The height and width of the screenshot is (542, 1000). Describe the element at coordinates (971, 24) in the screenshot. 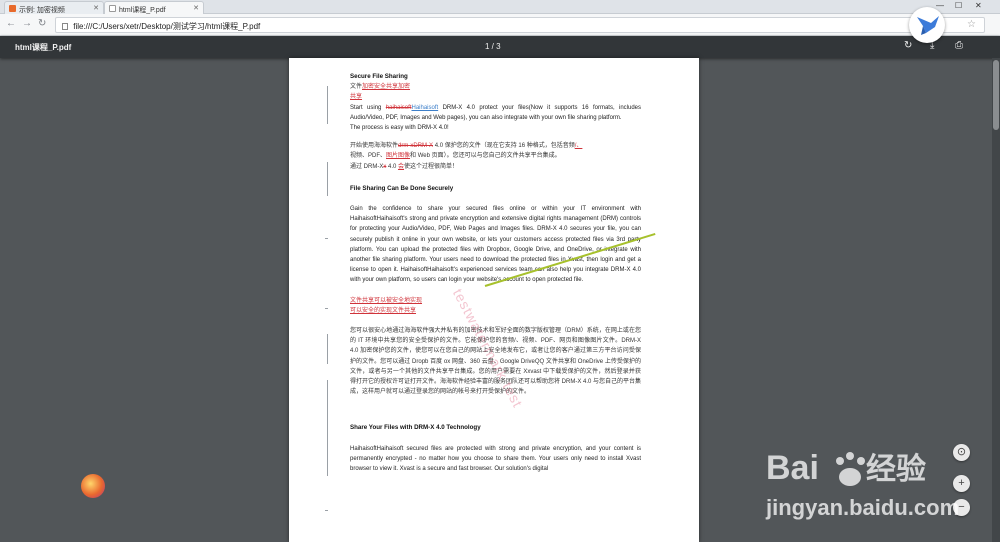

I see `bookmark-star-icon: ☆` at that location.